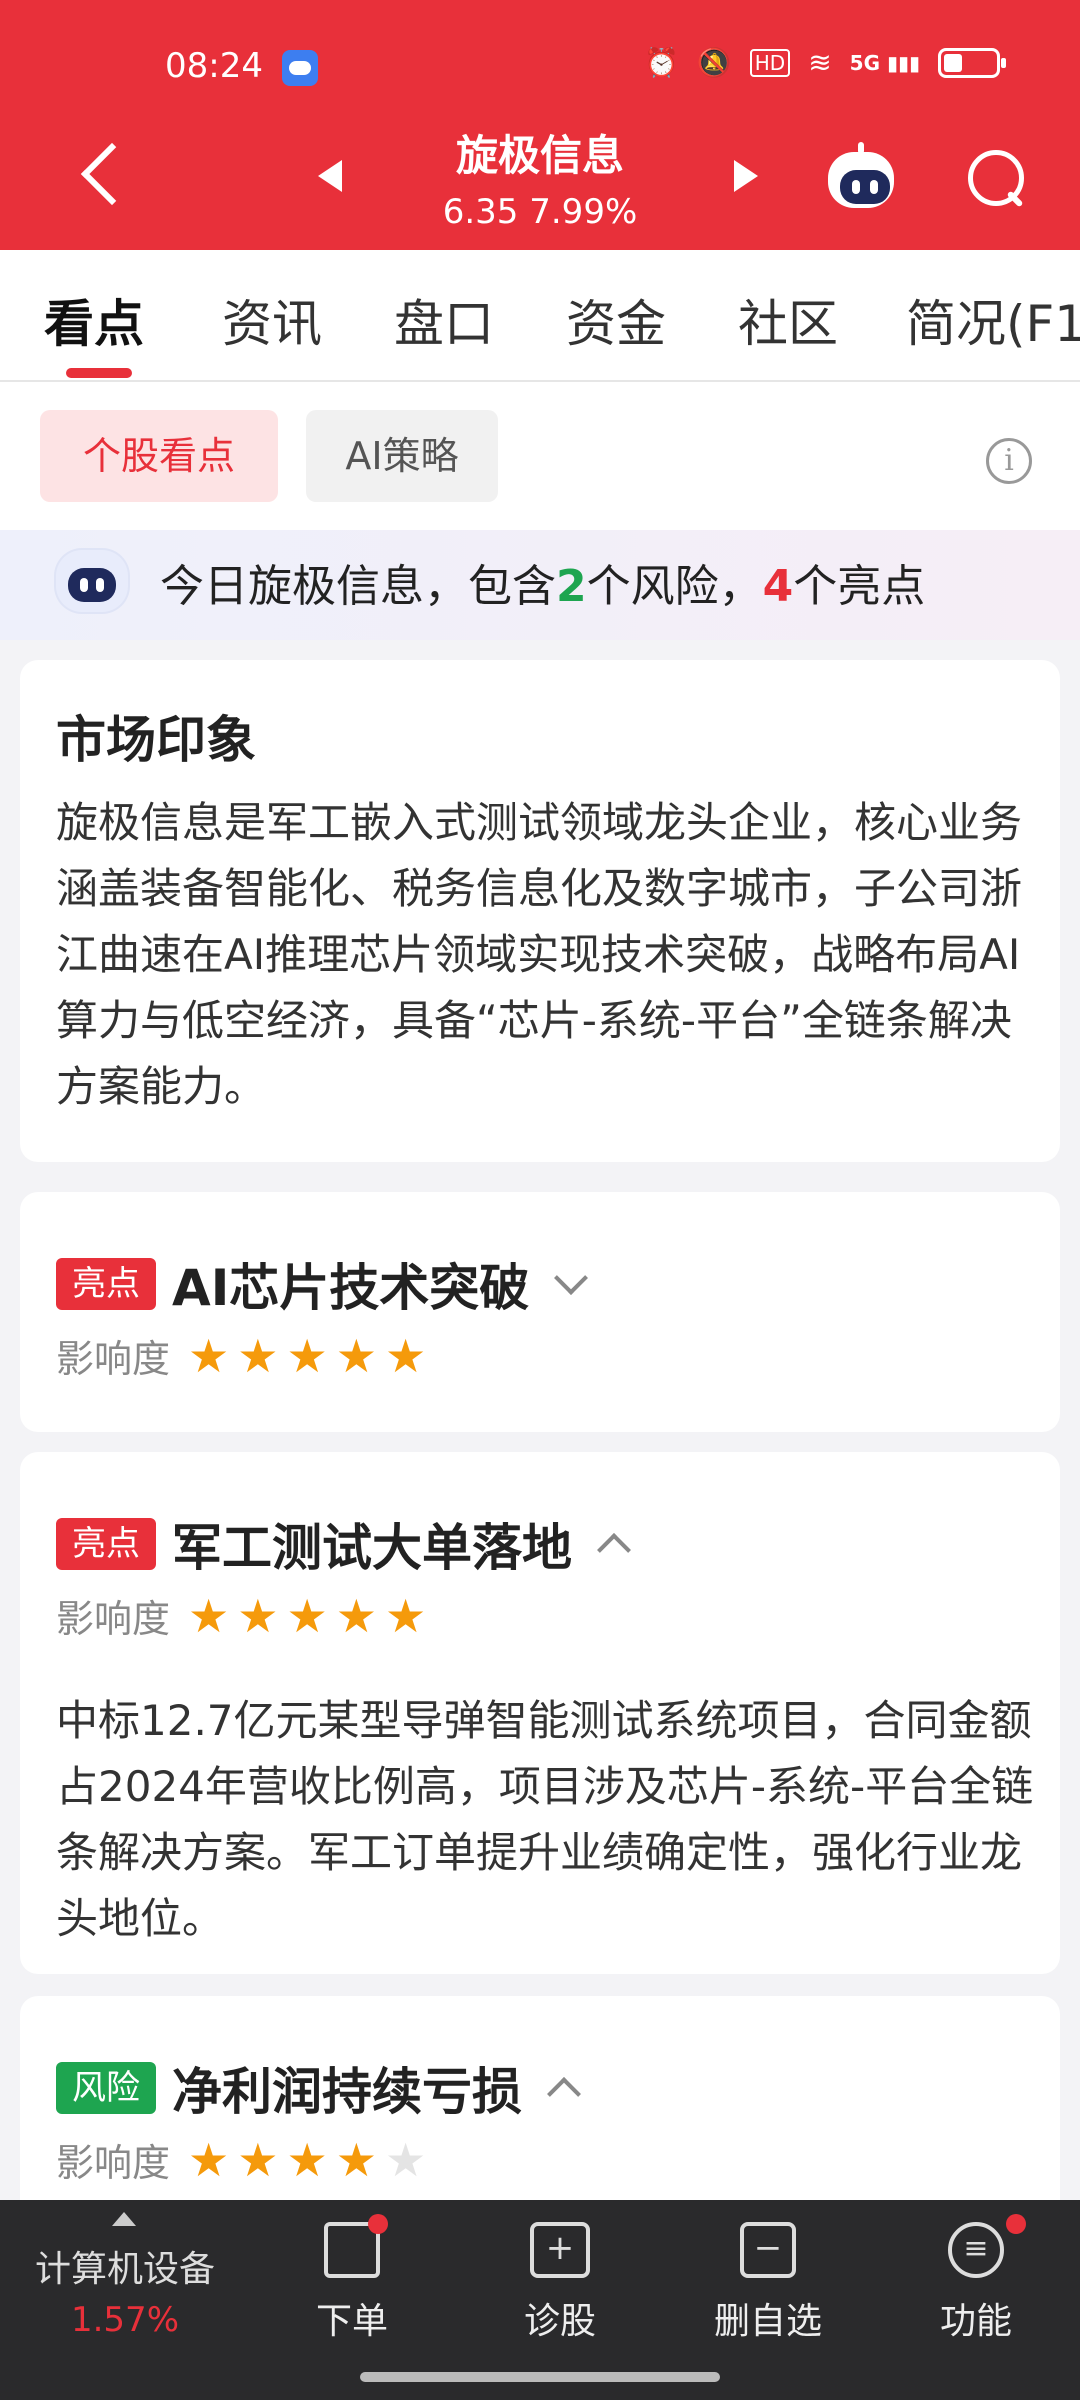 The height and width of the screenshot is (2400, 1080). I want to click on chevron-down-icon, so click(571, 1278).